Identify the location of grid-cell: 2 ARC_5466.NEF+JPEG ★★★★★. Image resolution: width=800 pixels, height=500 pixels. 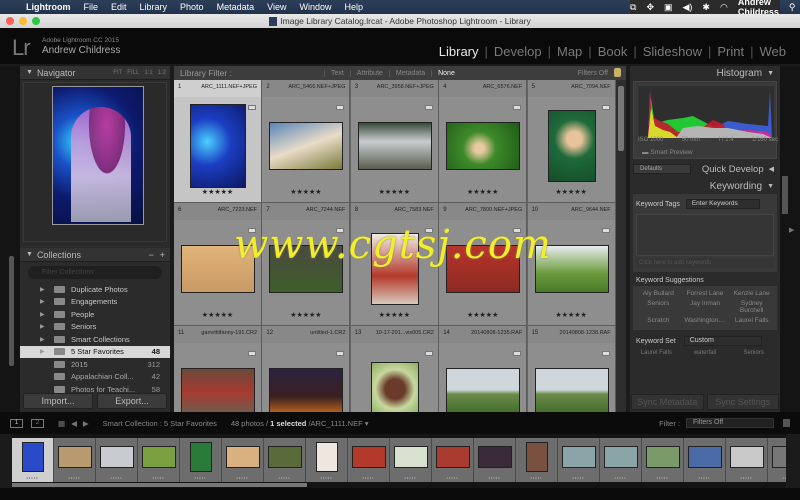
(306, 141).